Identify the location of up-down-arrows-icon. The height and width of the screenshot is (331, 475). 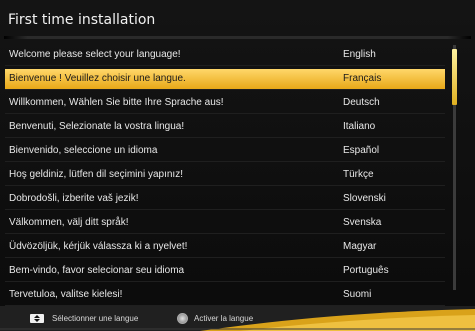
(37, 318).